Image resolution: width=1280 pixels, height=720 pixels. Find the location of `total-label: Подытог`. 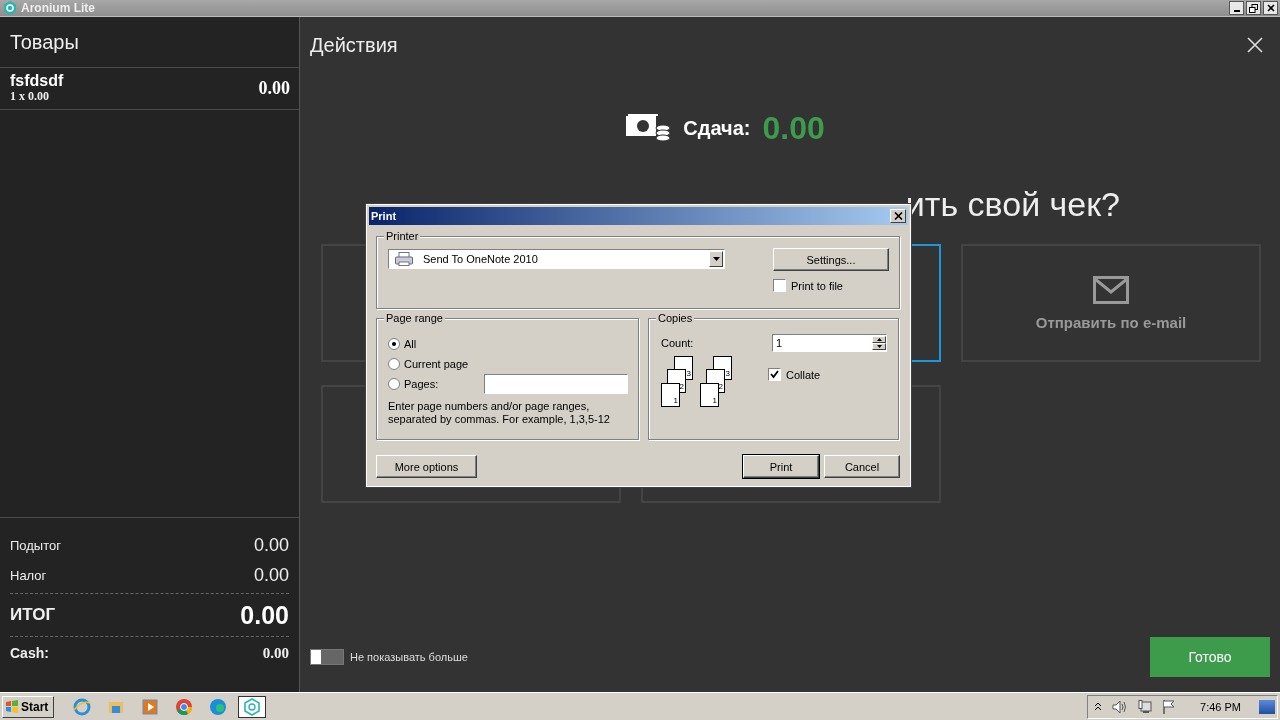

total-label: Подытог is located at coordinates (35, 545).